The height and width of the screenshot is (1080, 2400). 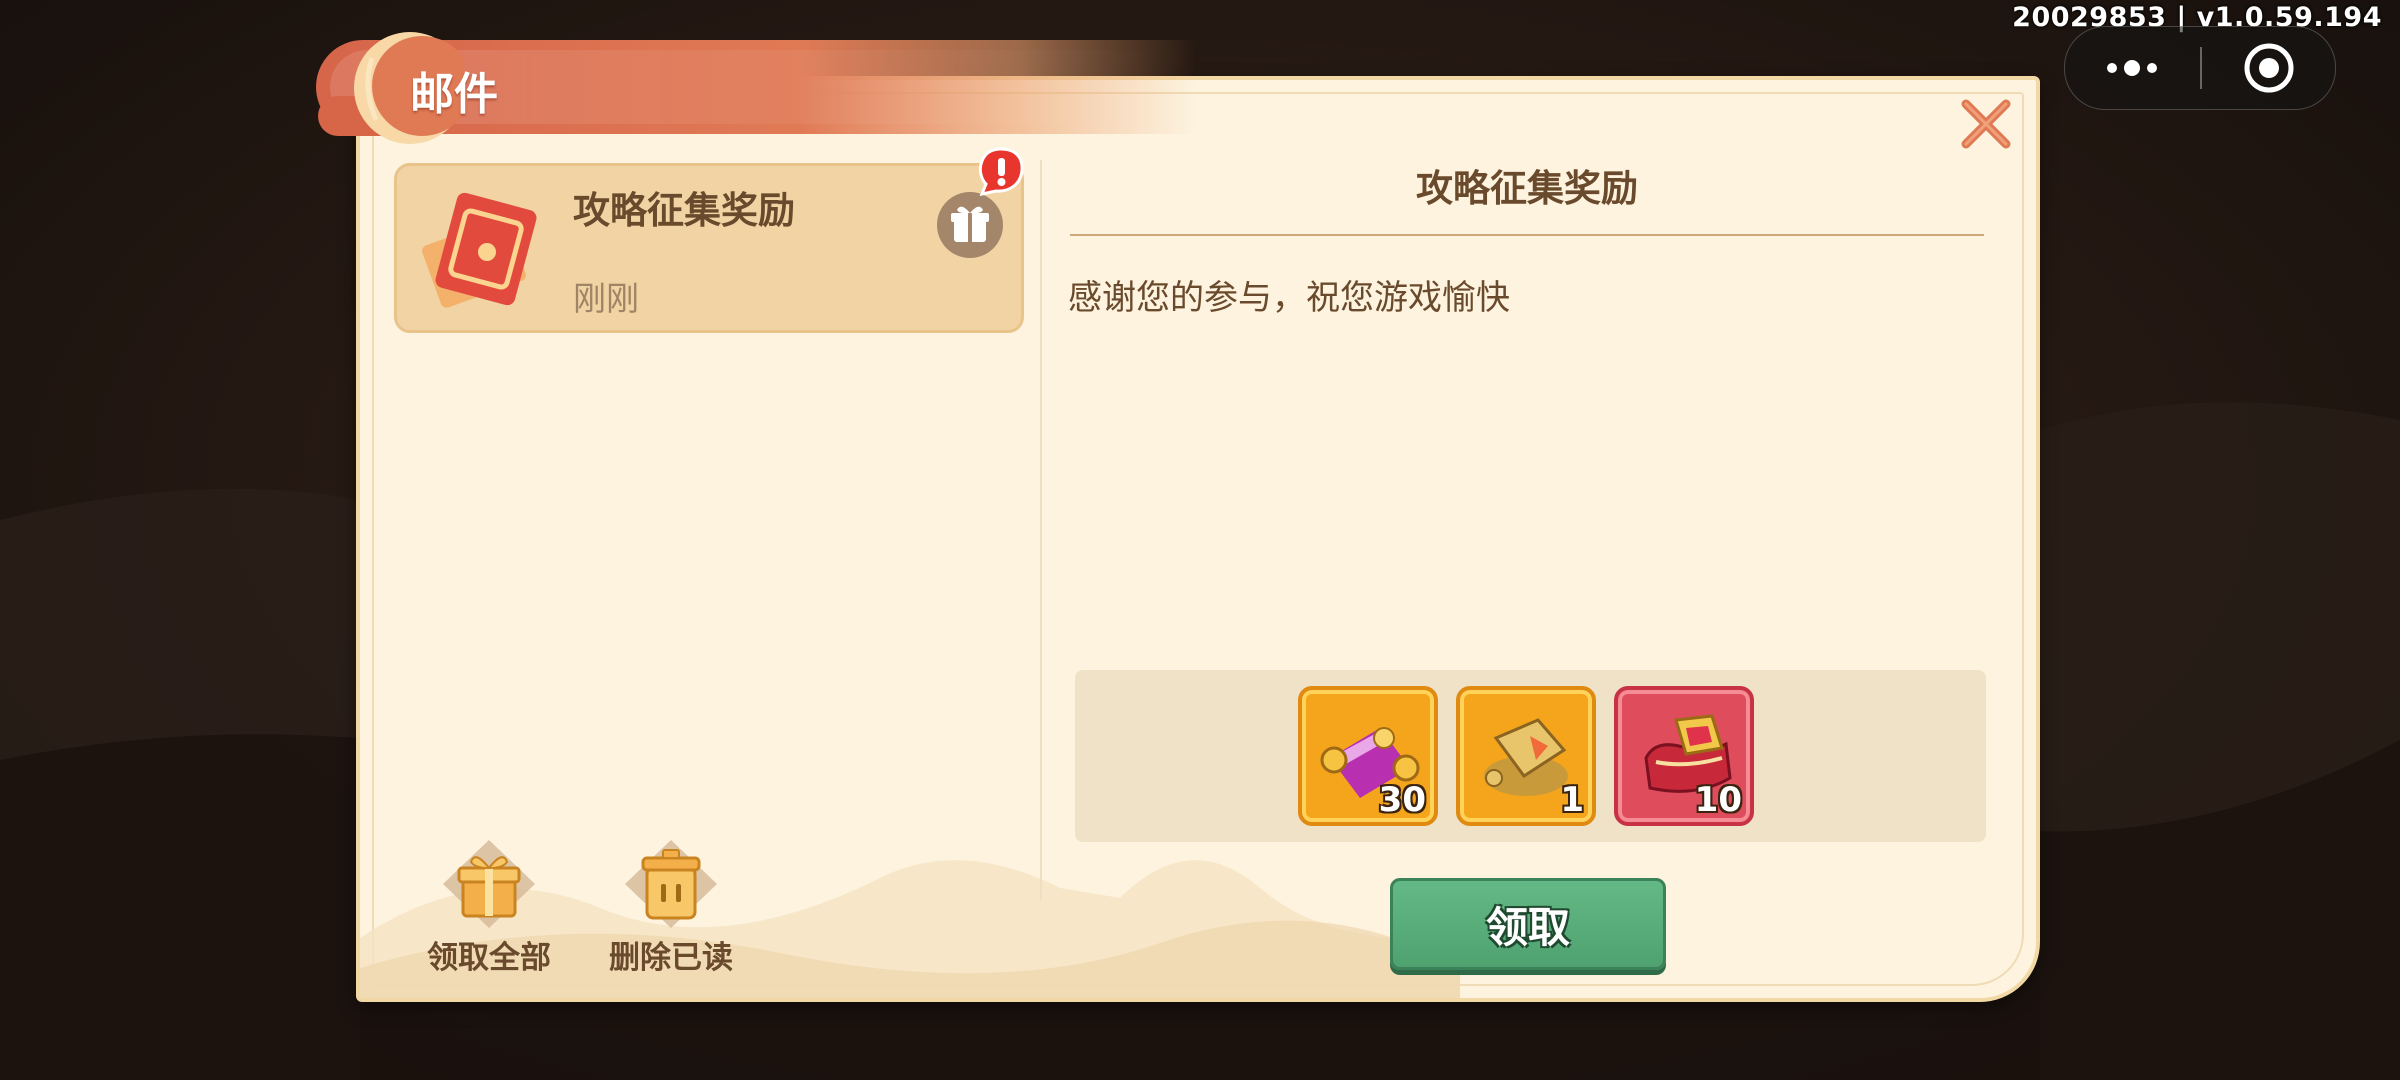 I want to click on claim-button: 领取, so click(x=1528, y=924).